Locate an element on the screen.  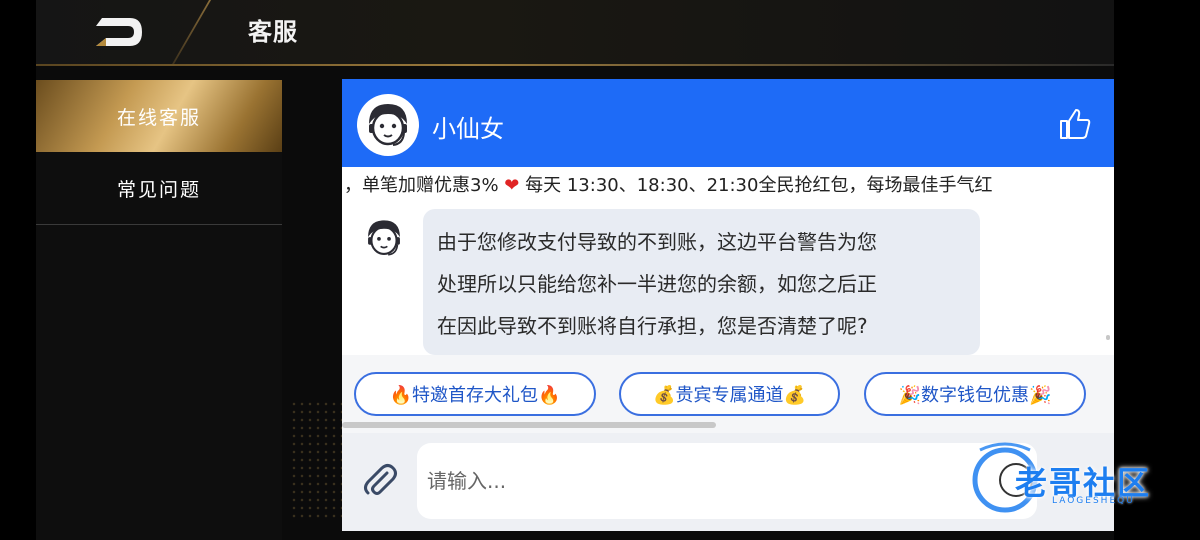
sidebar-item-label: 在线客服 is located at coordinates (158, 117).